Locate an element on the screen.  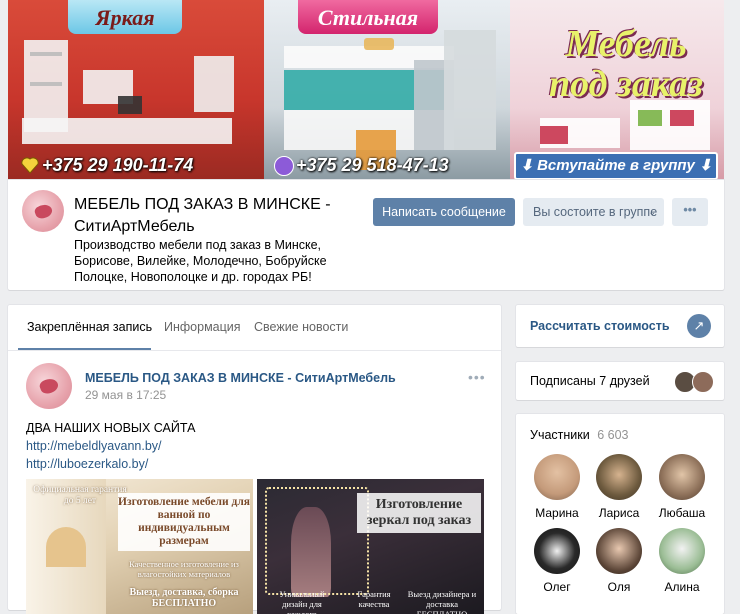
friend-avatar is located at coordinates (703, 382).